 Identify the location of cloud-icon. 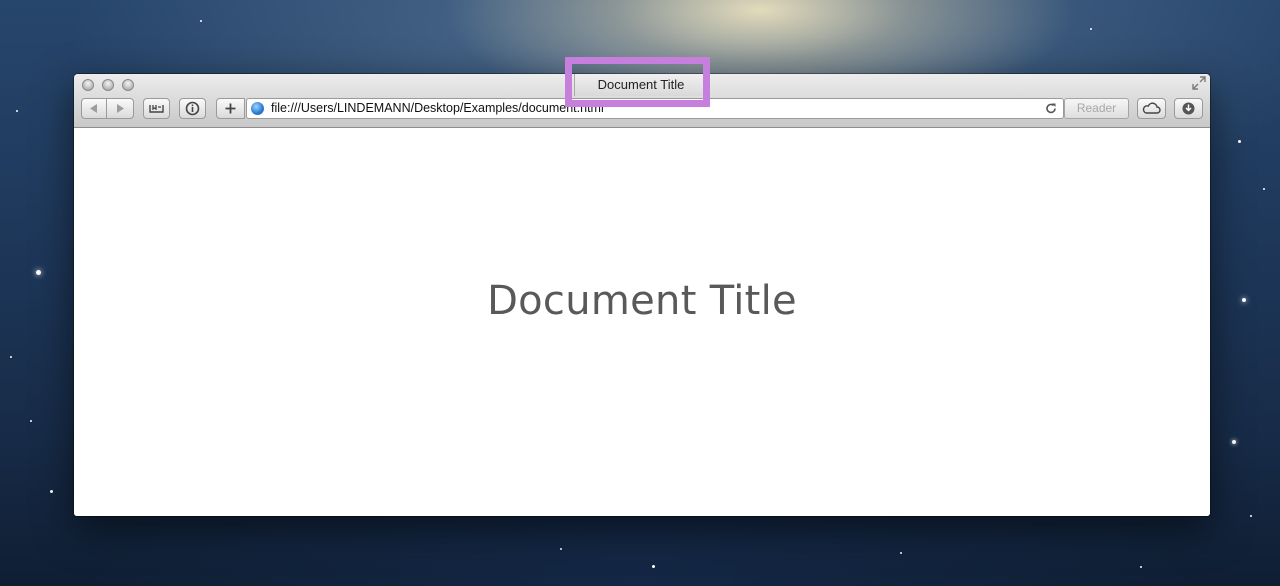
(1151, 111).